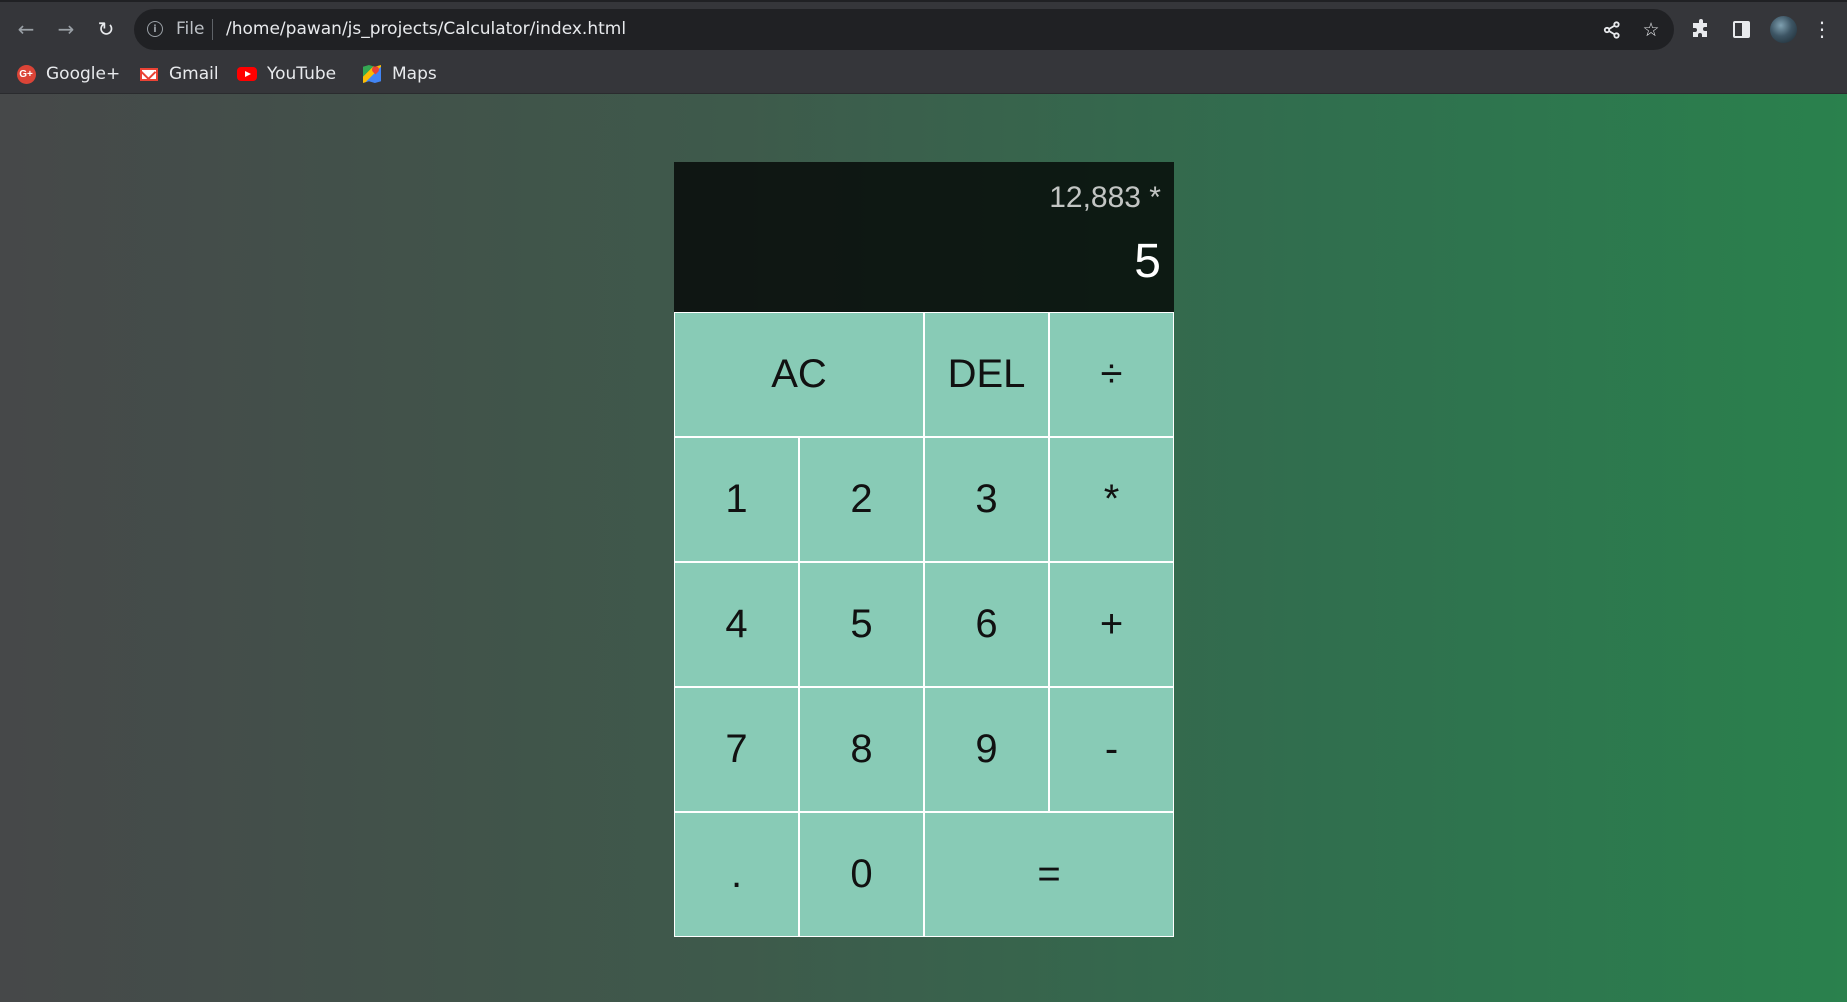 The image size is (1847, 1002). I want to click on bookmark-label: Gmail, so click(194, 74).